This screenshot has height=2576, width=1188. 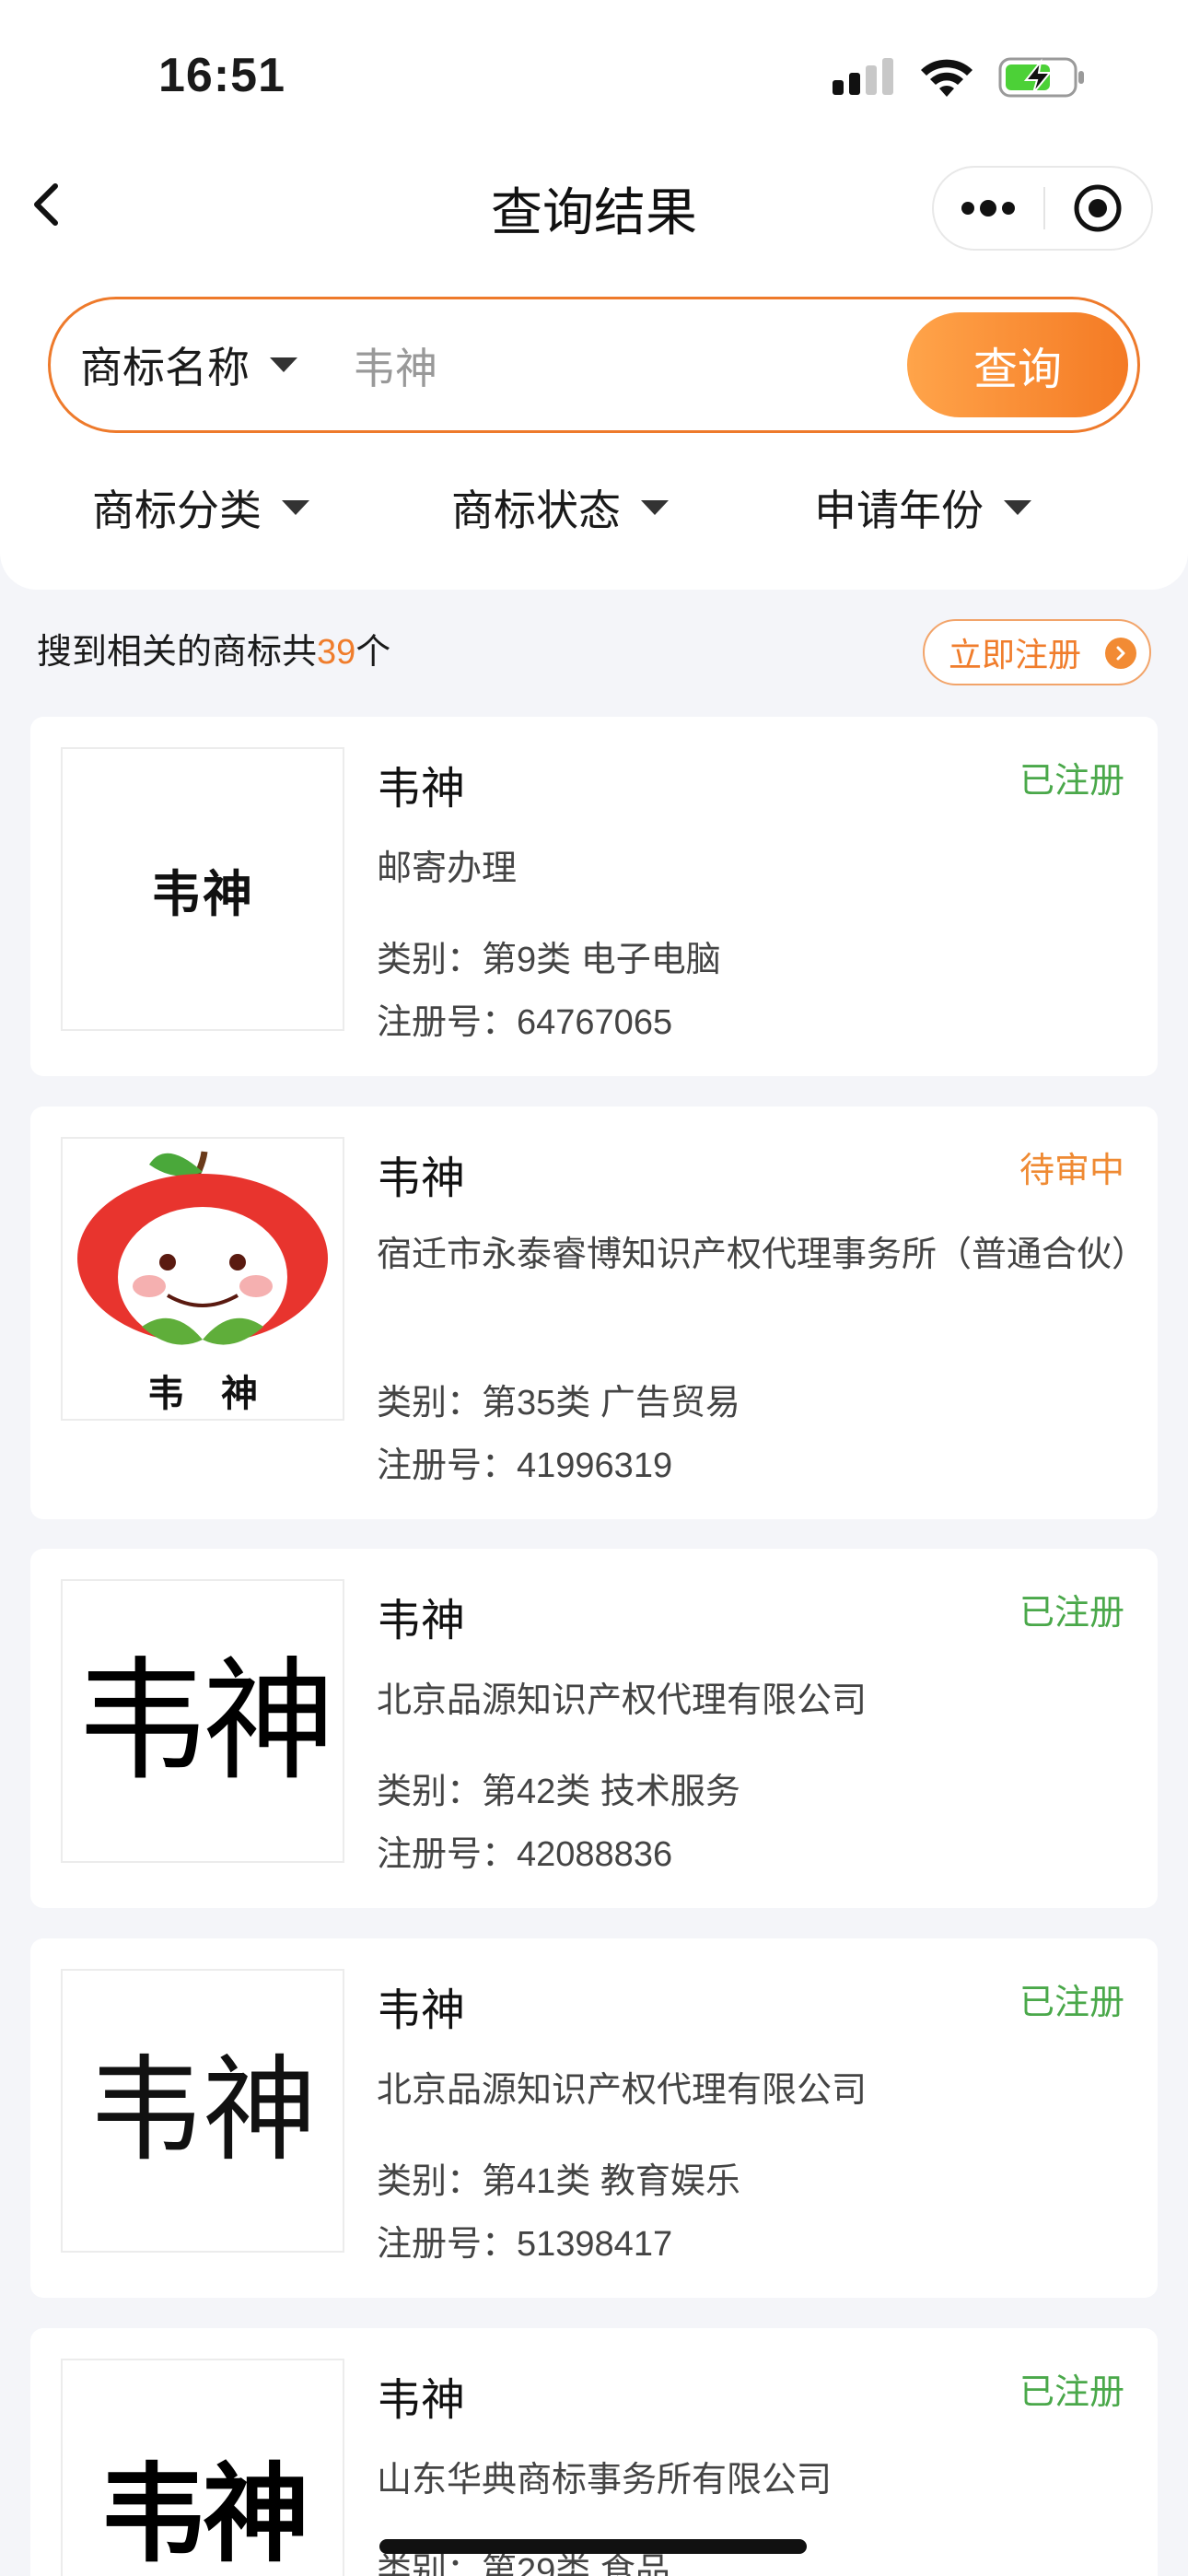 What do you see at coordinates (1120, 653) in the screenshot?
I see `chevron-right-icon` at bounding box center [1120, 653].